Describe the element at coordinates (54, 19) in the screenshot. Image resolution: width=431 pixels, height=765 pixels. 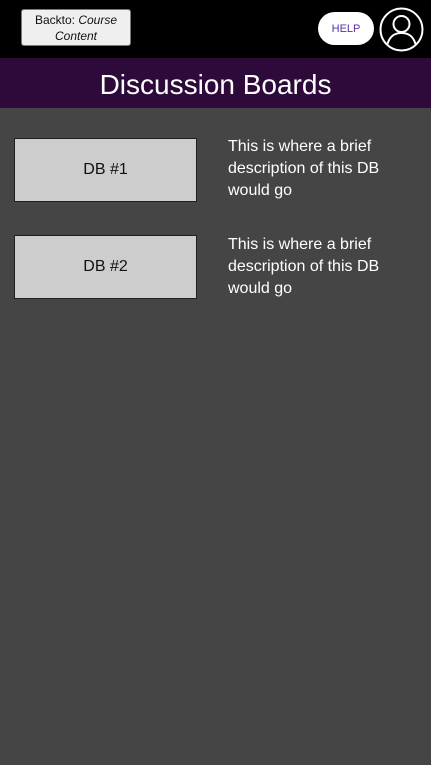
I see `back-prefix: Backto:` at that location.